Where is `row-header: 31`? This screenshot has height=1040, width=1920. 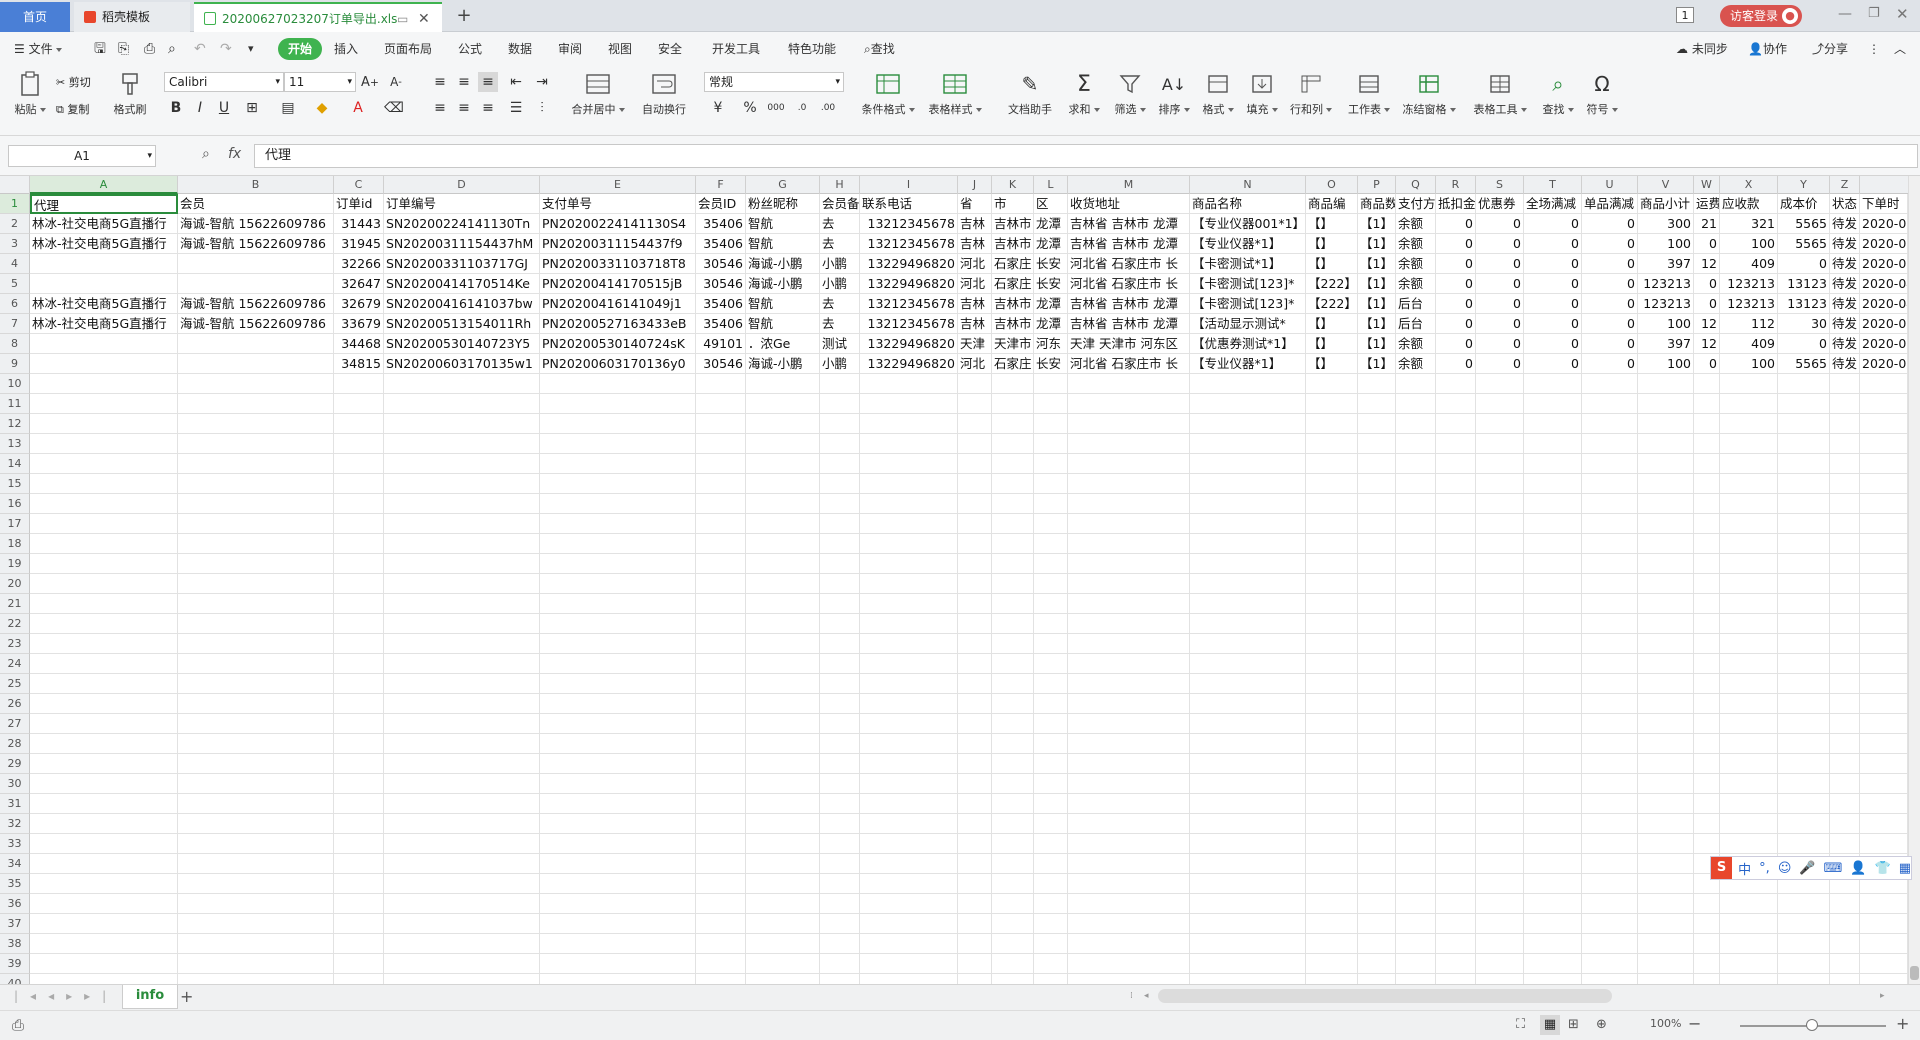
row-header: 31 is located at coordinates (15, 804).